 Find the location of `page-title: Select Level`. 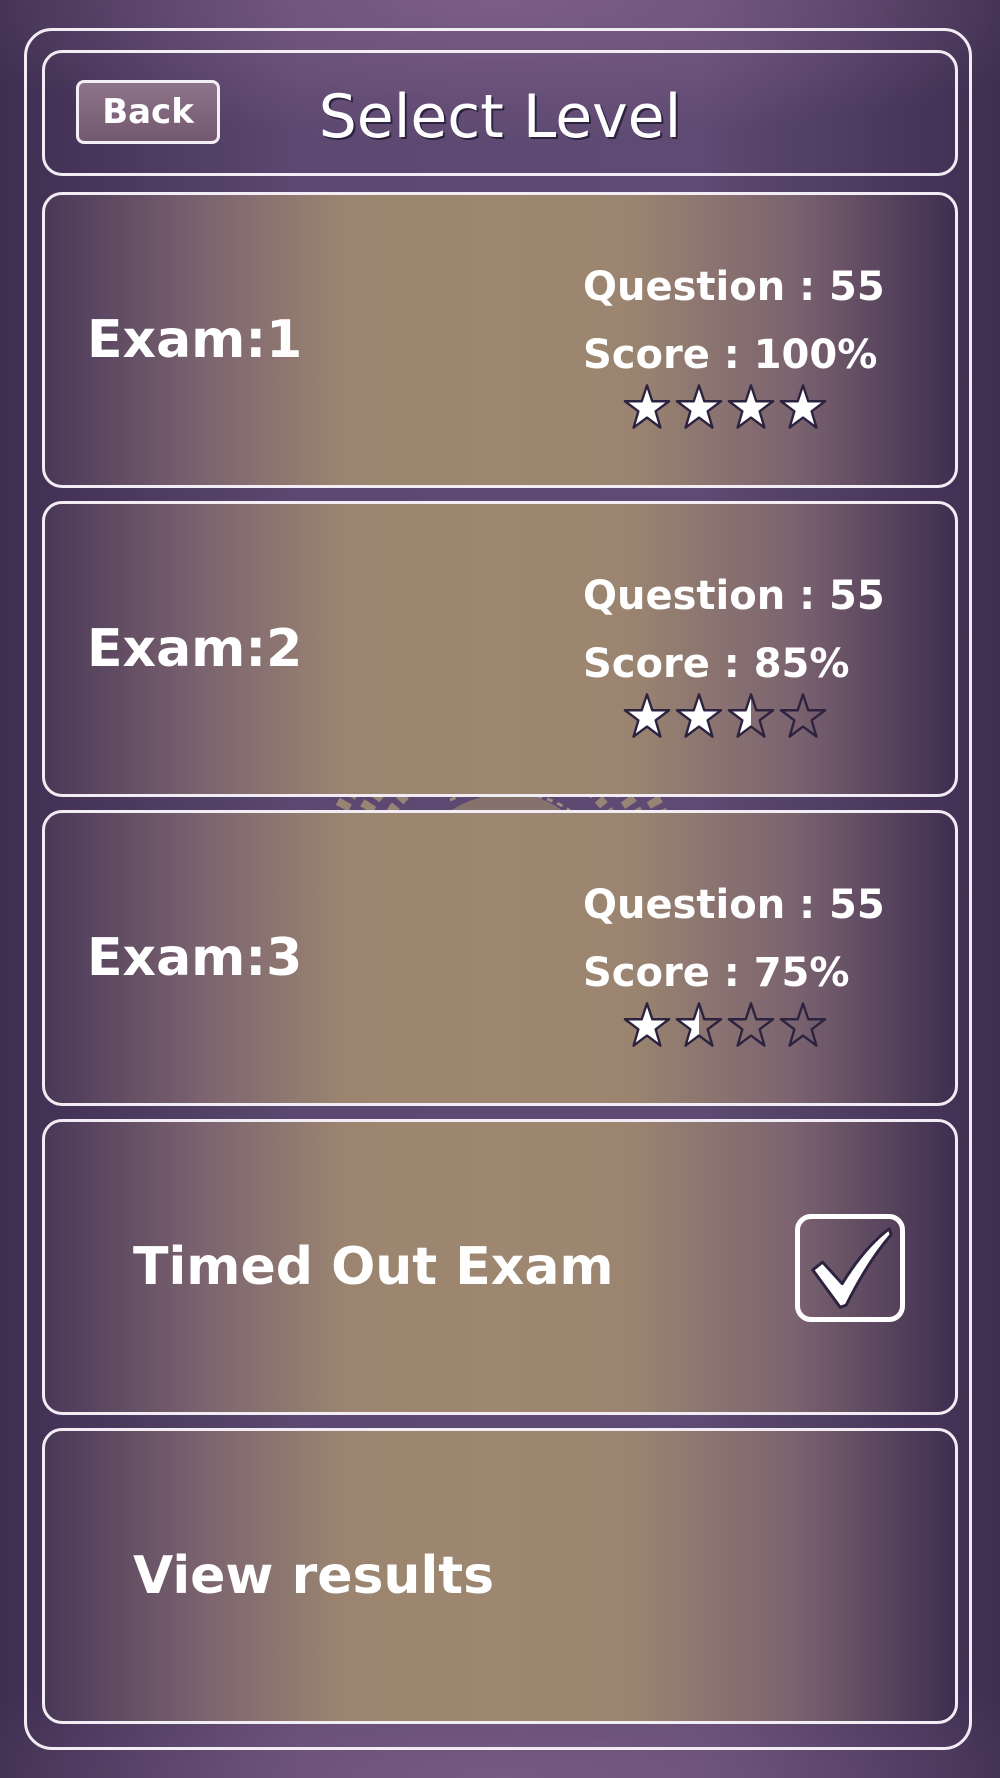

page-title: Select Level is located at coordinates (500, 117).